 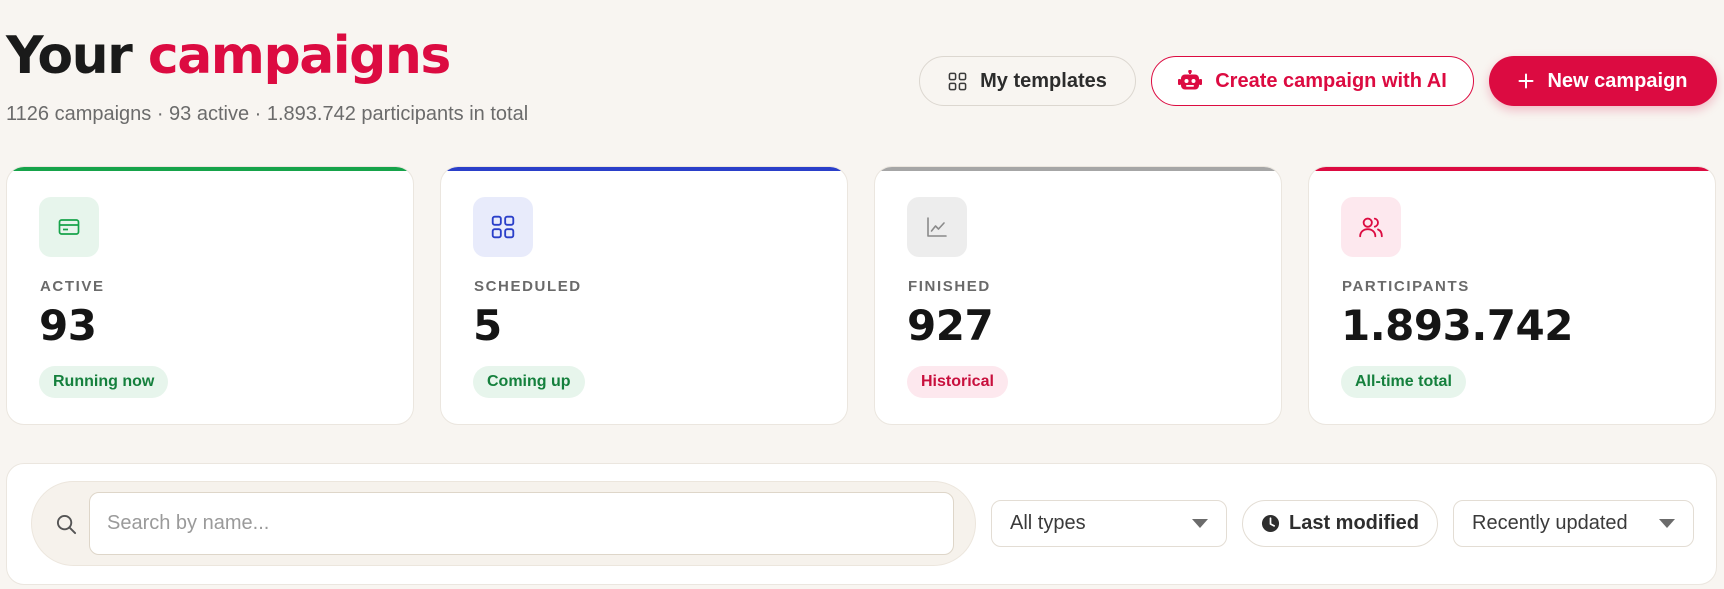 What do you see at coordinates (521, 523) in the screenshot?
I see `search-input` at bounding box center [521, 523].